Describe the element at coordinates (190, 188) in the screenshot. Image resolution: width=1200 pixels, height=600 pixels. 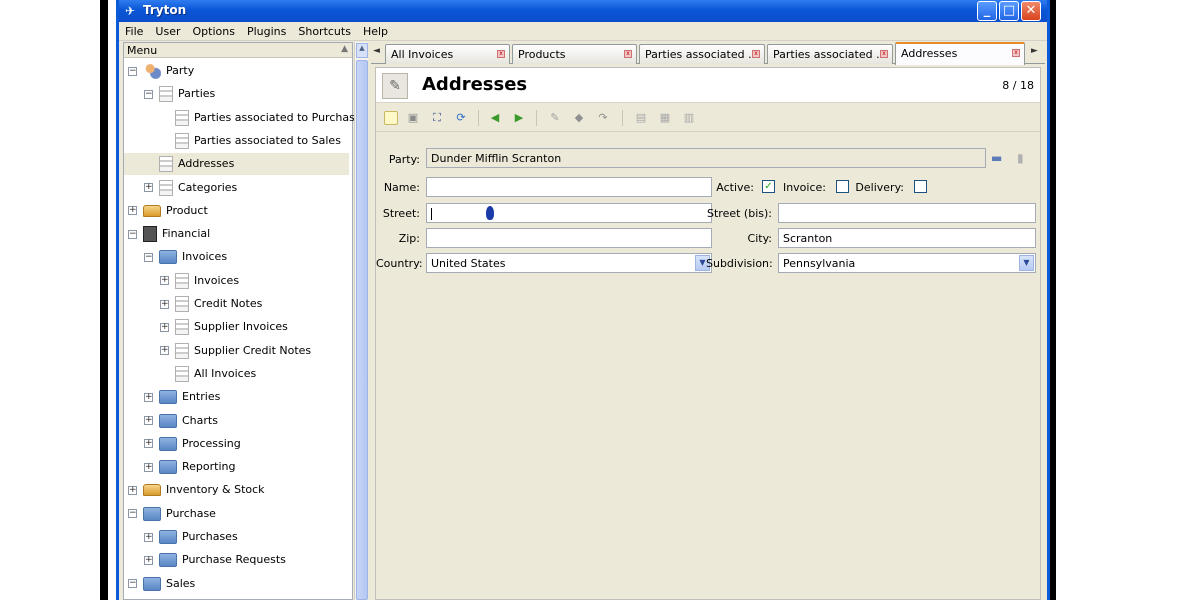
I see `menu-tree-item: + Categories` at that location.